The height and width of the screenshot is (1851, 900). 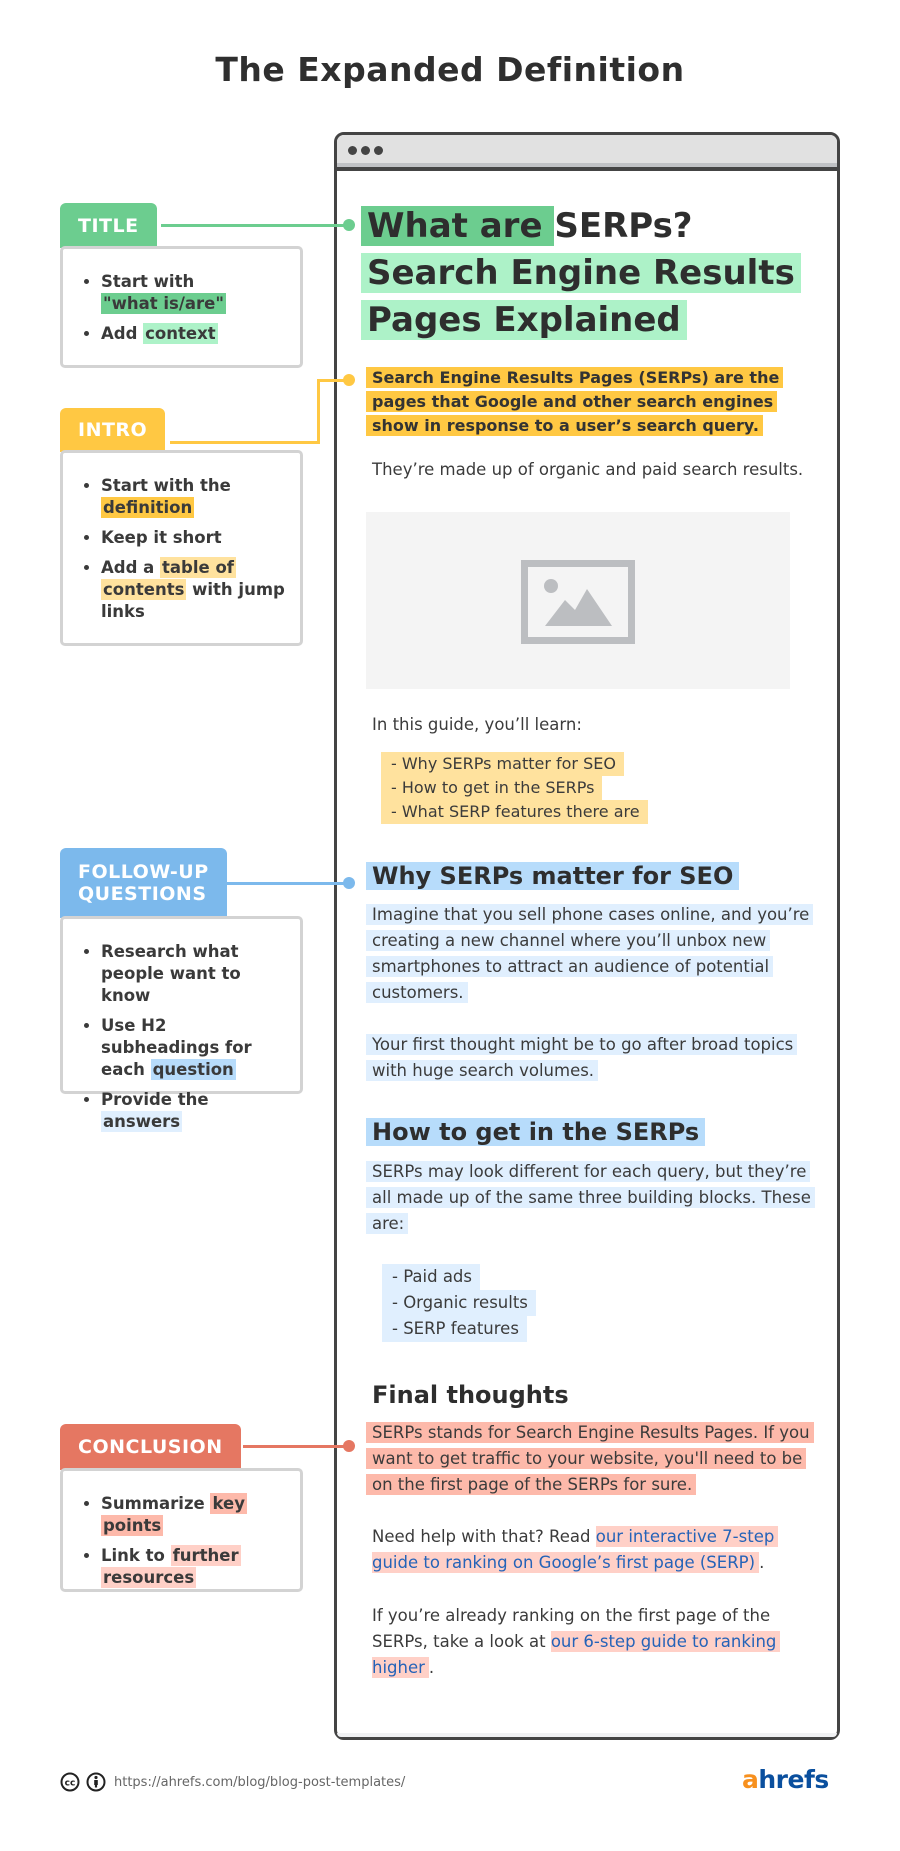 I want to click on list-item: - Organic results, so click(x=459, y=1303).